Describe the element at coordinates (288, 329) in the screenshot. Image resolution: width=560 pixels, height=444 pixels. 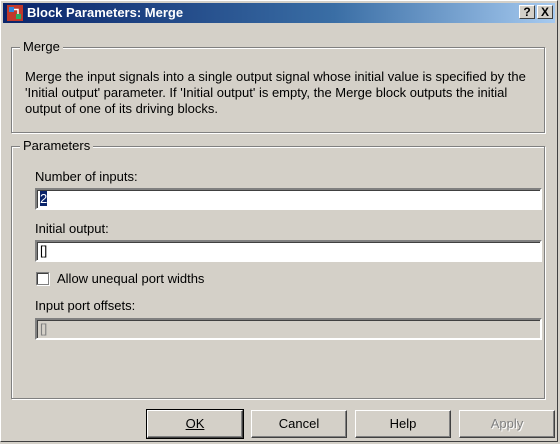
I see `input-port-offsets-field: []` at that location.